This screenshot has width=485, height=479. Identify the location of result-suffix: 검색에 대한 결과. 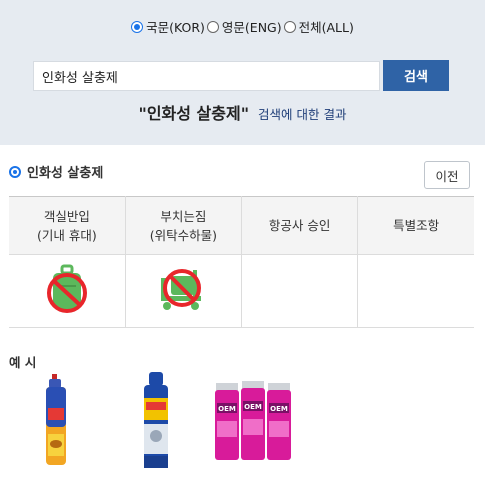
(302, 114).